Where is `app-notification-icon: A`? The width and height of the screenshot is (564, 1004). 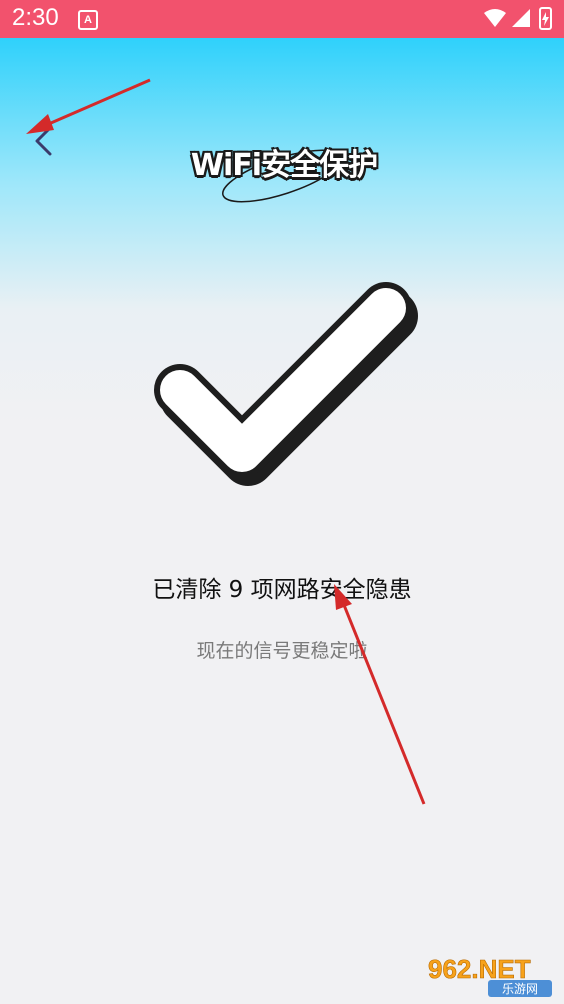
app-notification-icon: A is located at coordinates (88, 20).